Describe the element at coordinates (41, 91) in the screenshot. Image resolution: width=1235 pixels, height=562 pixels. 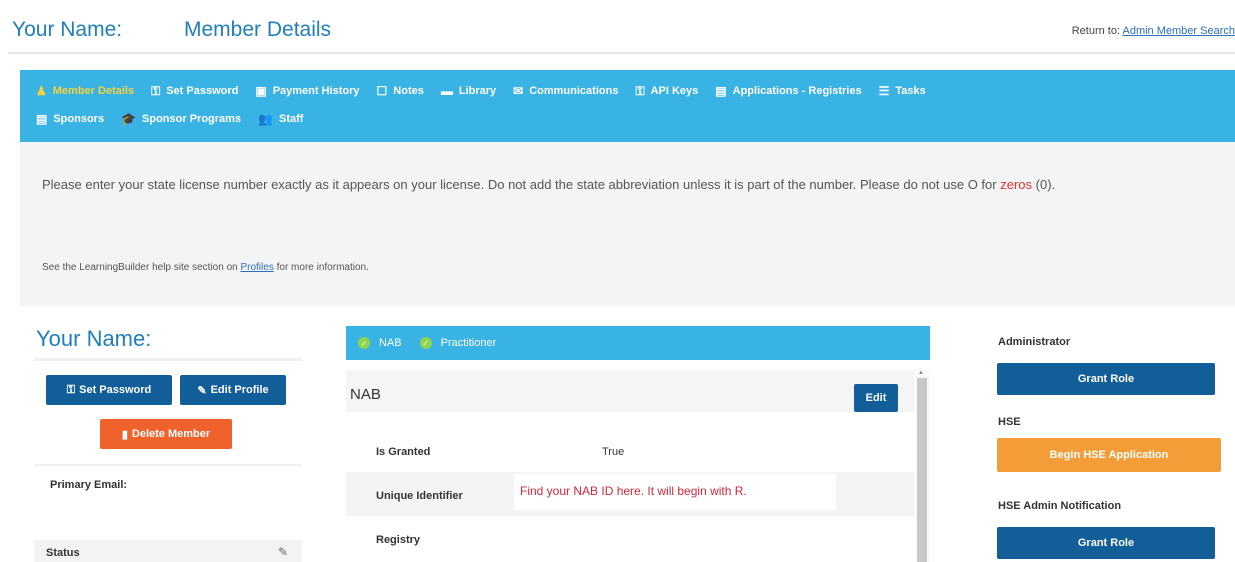
I see `user-icon: ♟` at that location.